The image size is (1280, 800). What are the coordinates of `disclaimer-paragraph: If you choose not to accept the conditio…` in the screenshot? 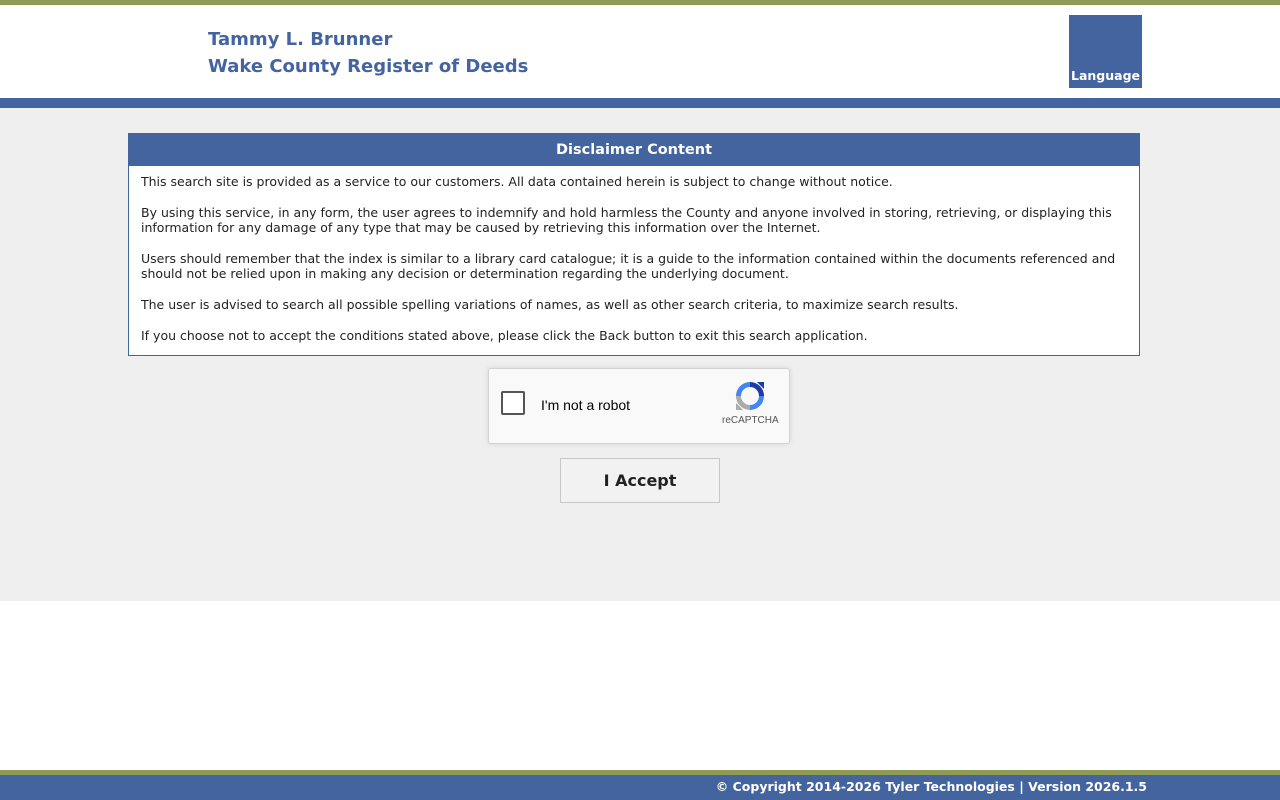 It's located at (504, 335).